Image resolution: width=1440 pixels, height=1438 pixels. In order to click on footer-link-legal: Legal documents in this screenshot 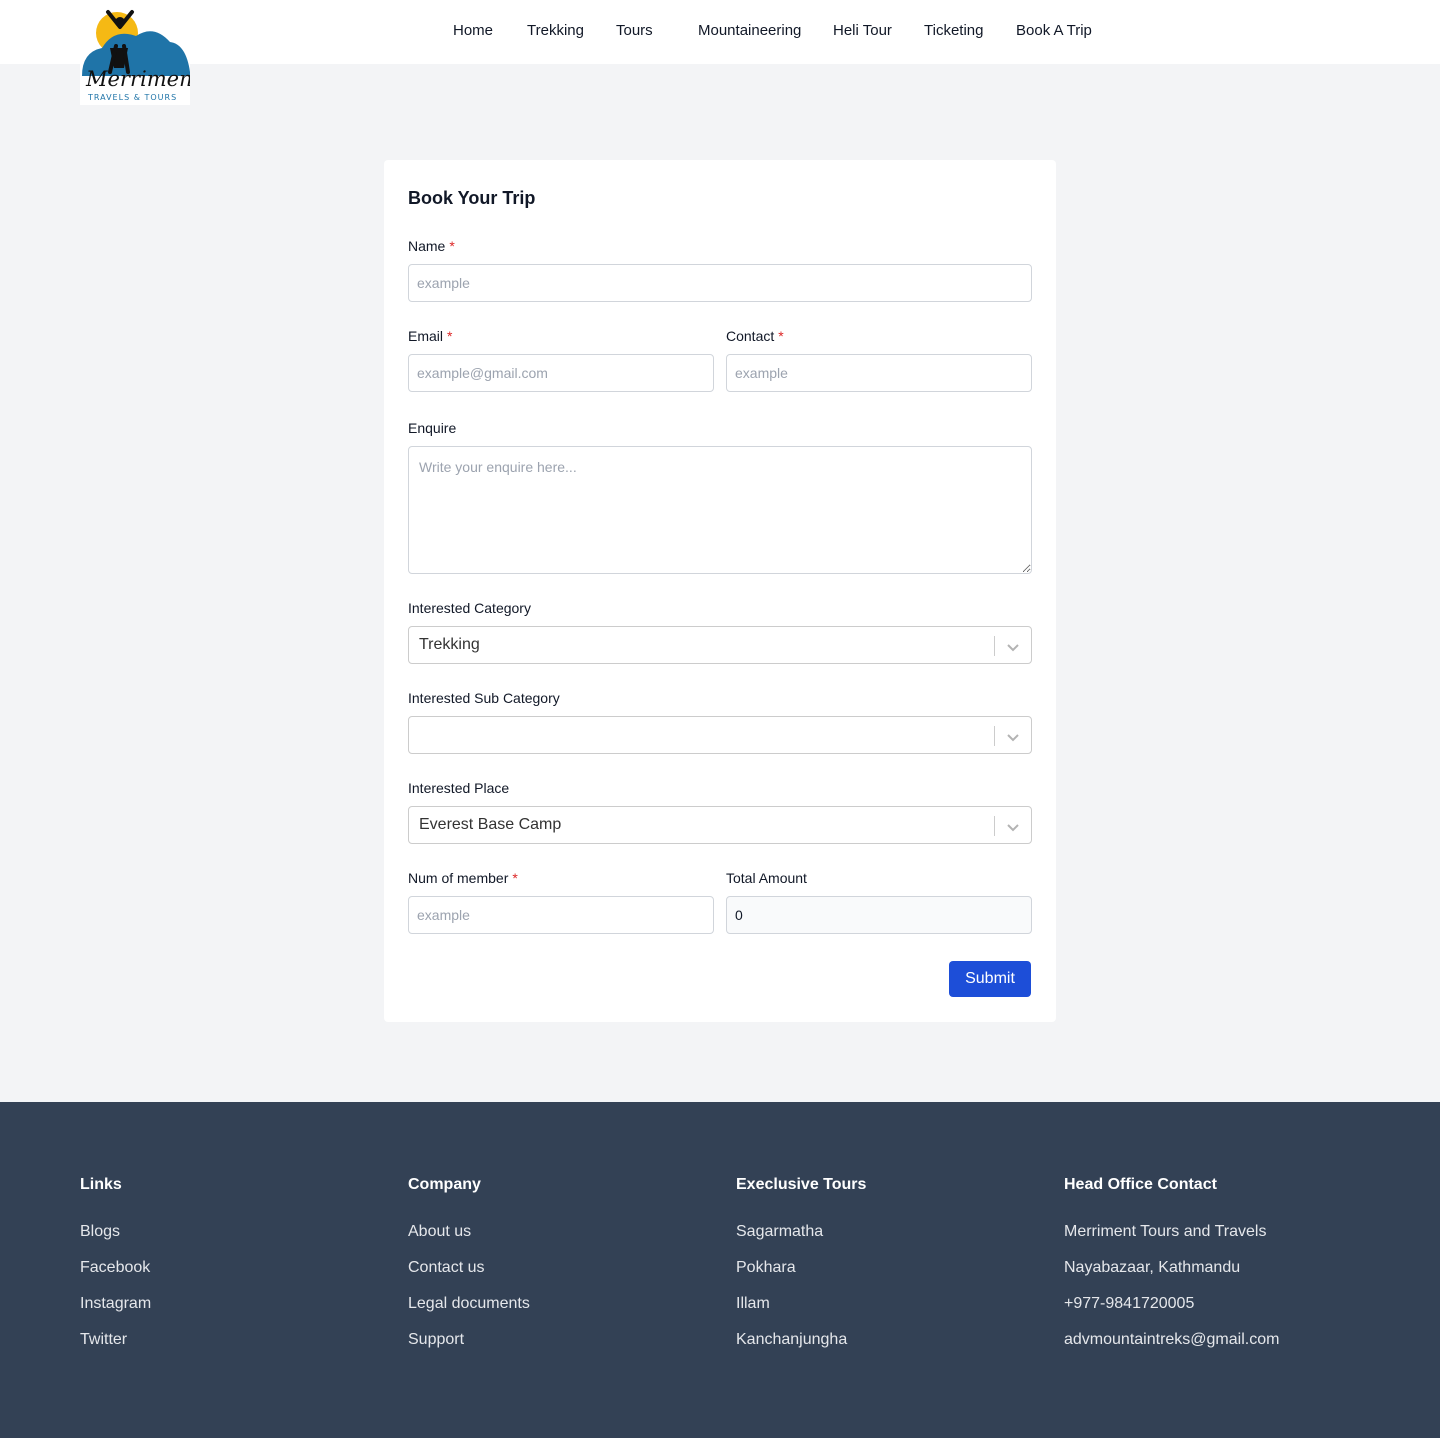, I will do `click(469, 1312)`.